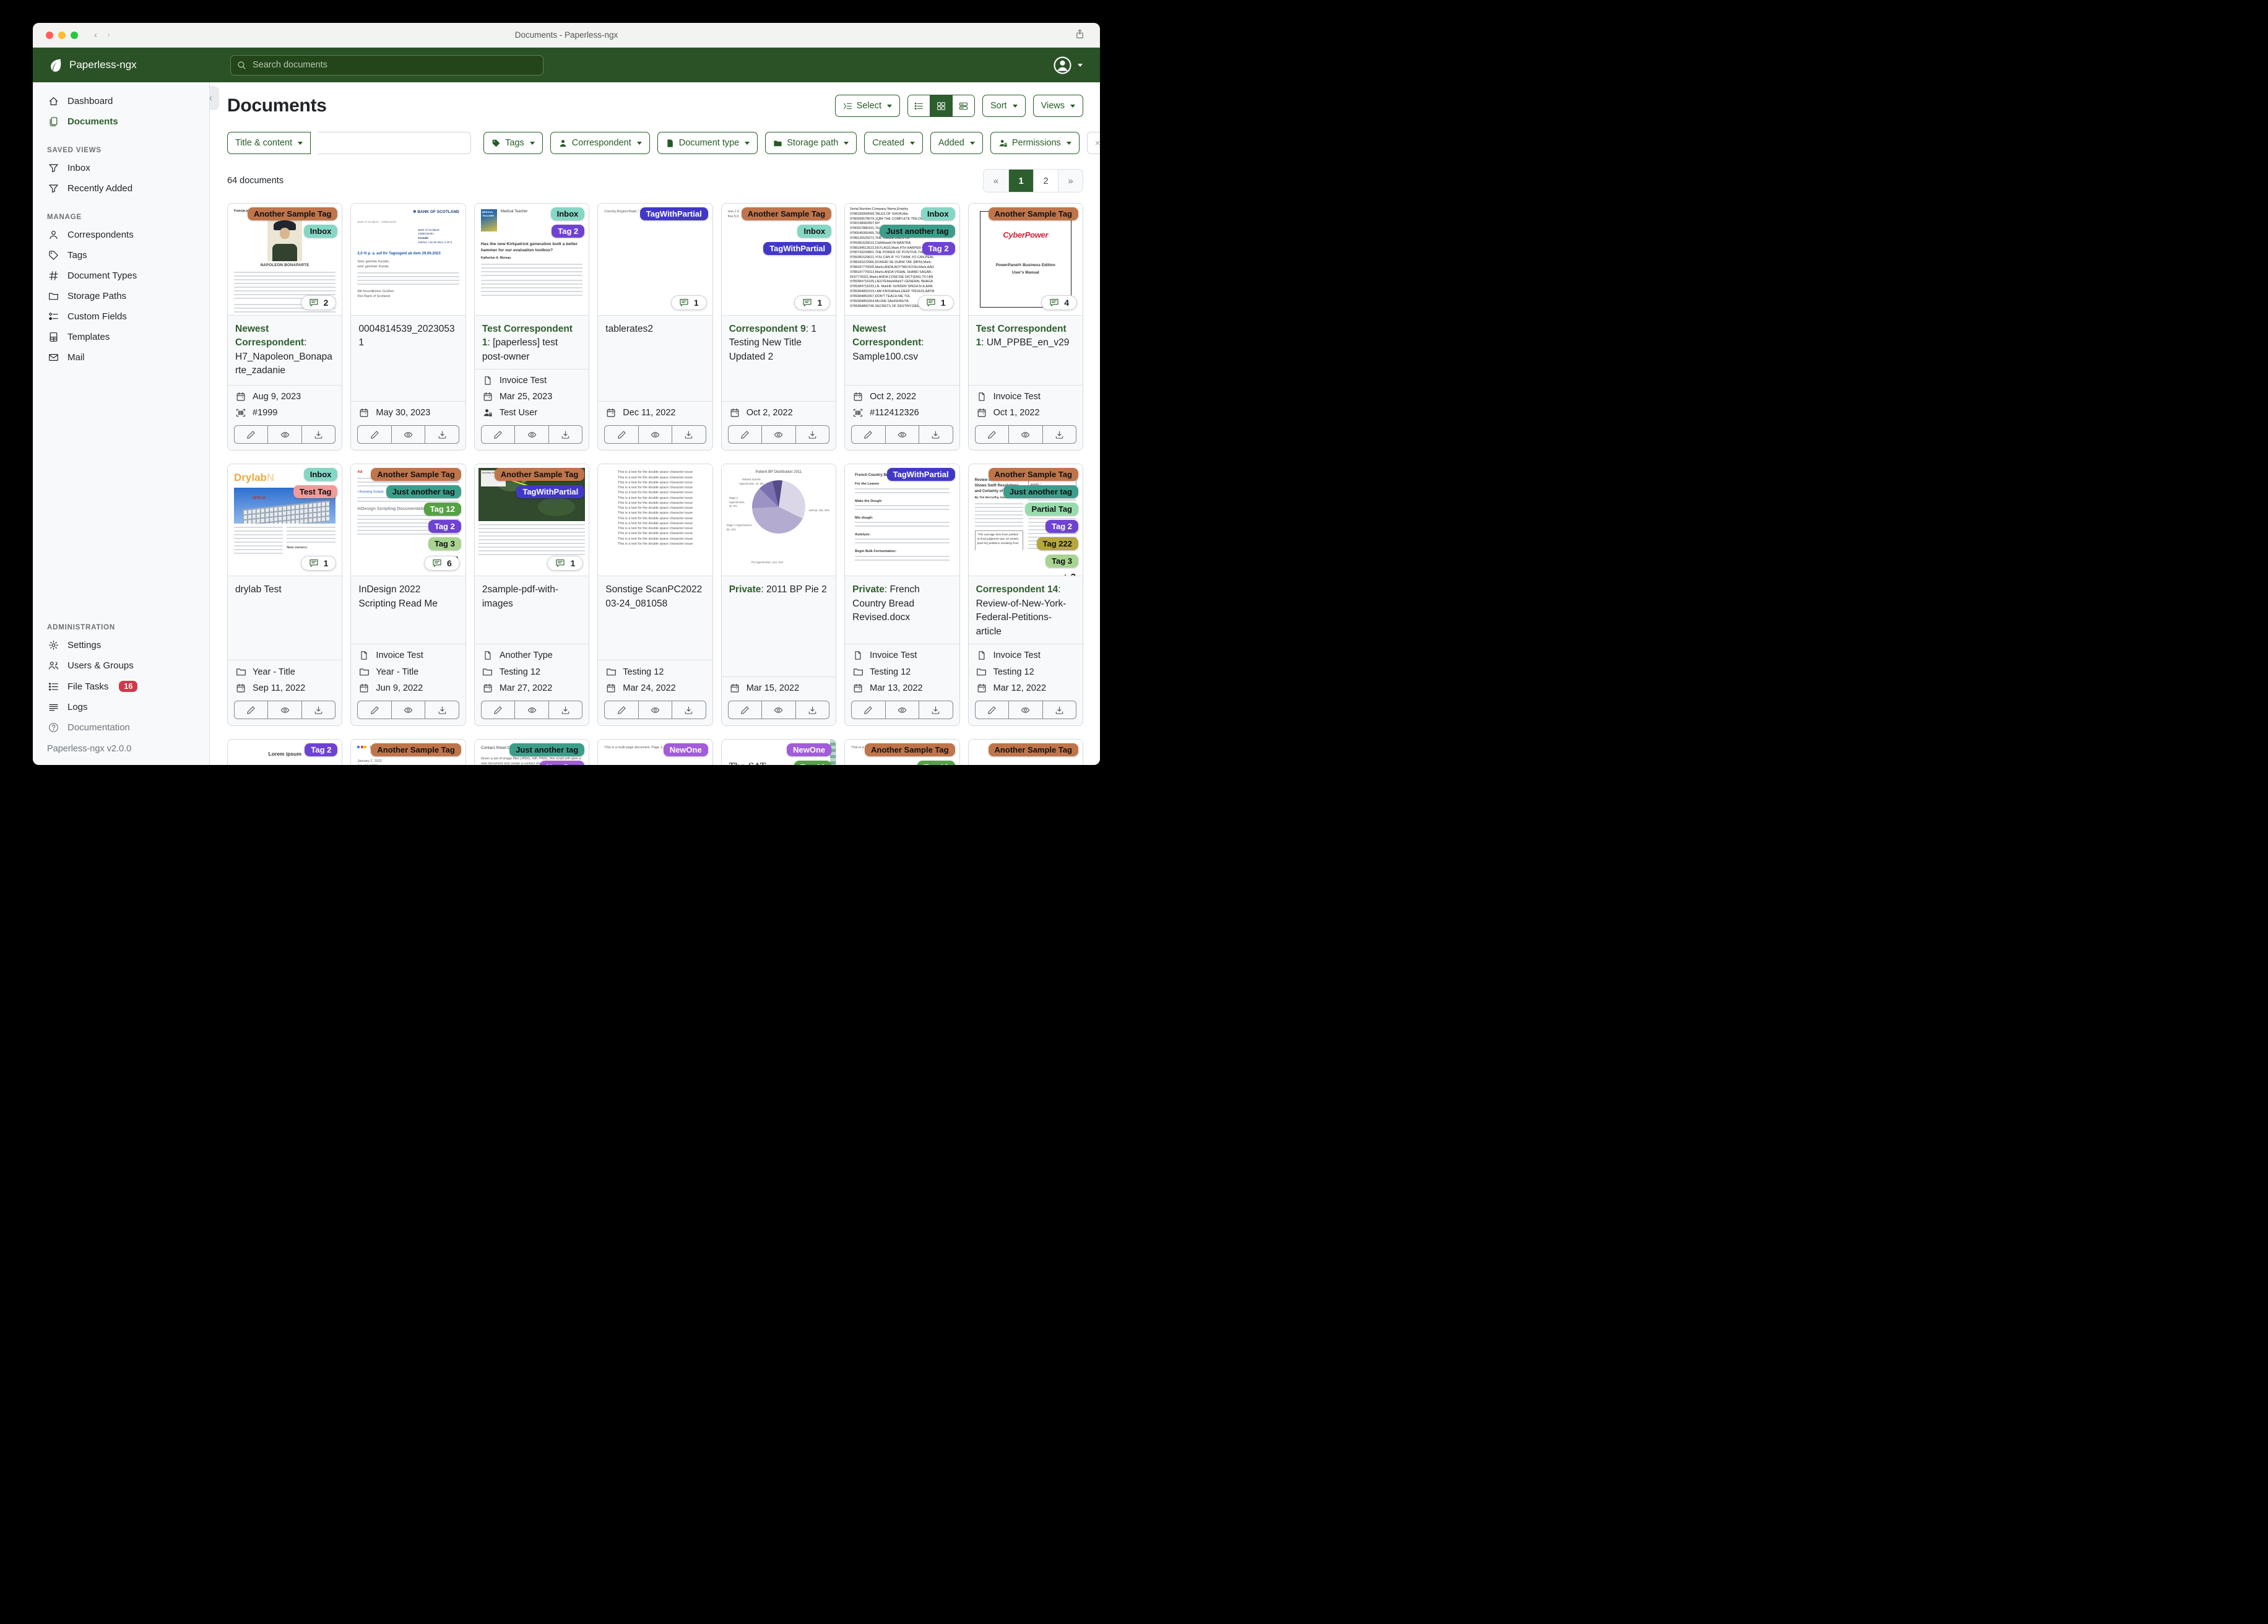 The height and width of the screenshot is (1624, 2268). What do you see at coordinates (707, 143) in the screenshot?
I see `filter-document-type-button: Document type` at bounding box center [707, 143].